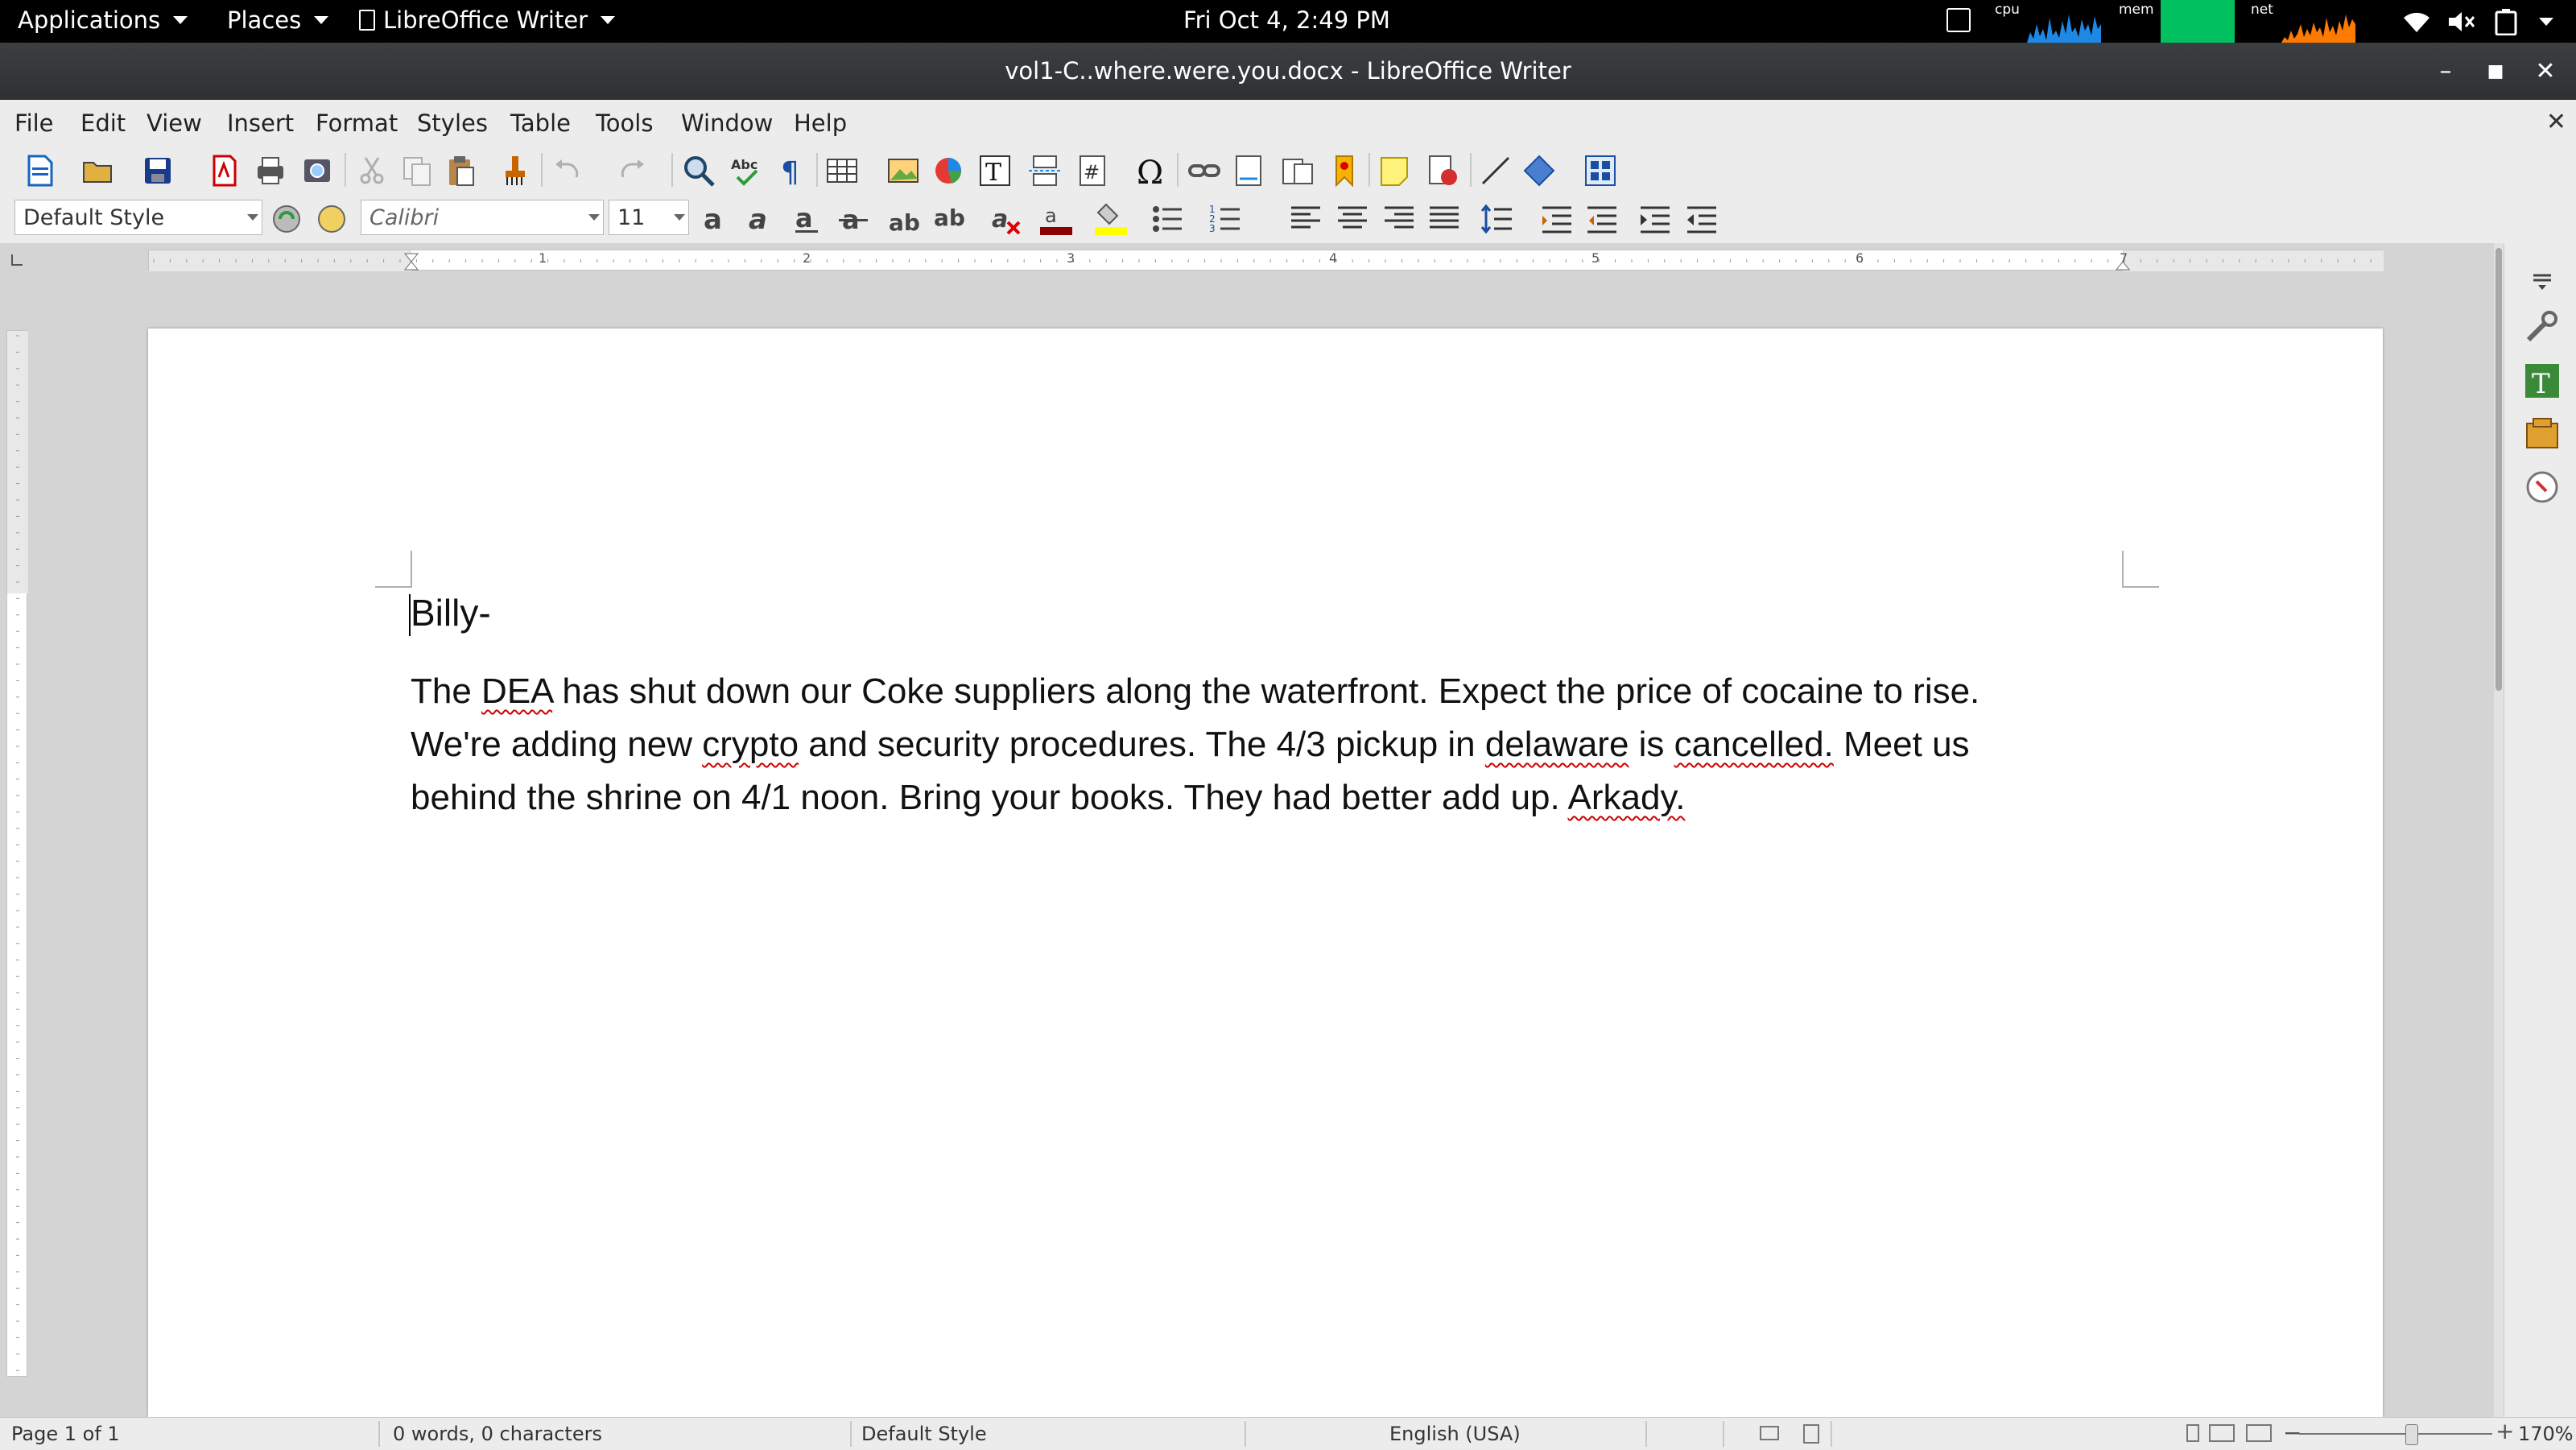 The image size is (2576, 1450). What do you see at coordinates (2545, 72) in the screenshot?
I see `close-window-button: ✕` at bounding box center [2545, 72].